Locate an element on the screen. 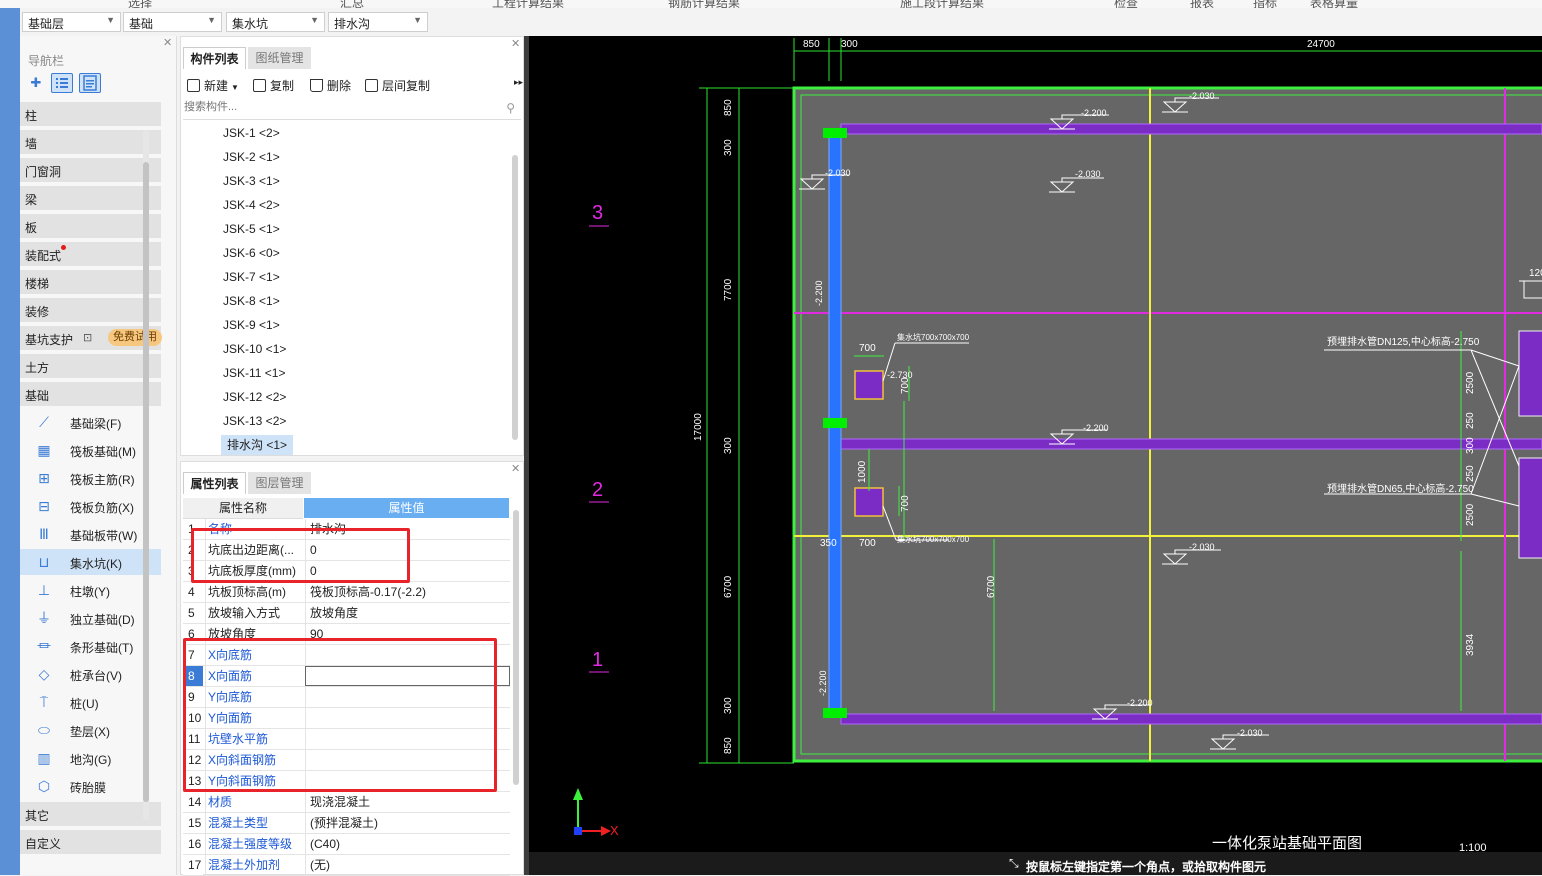  nav-cat-foundation: 基础 is located at coordinates (90, 394).